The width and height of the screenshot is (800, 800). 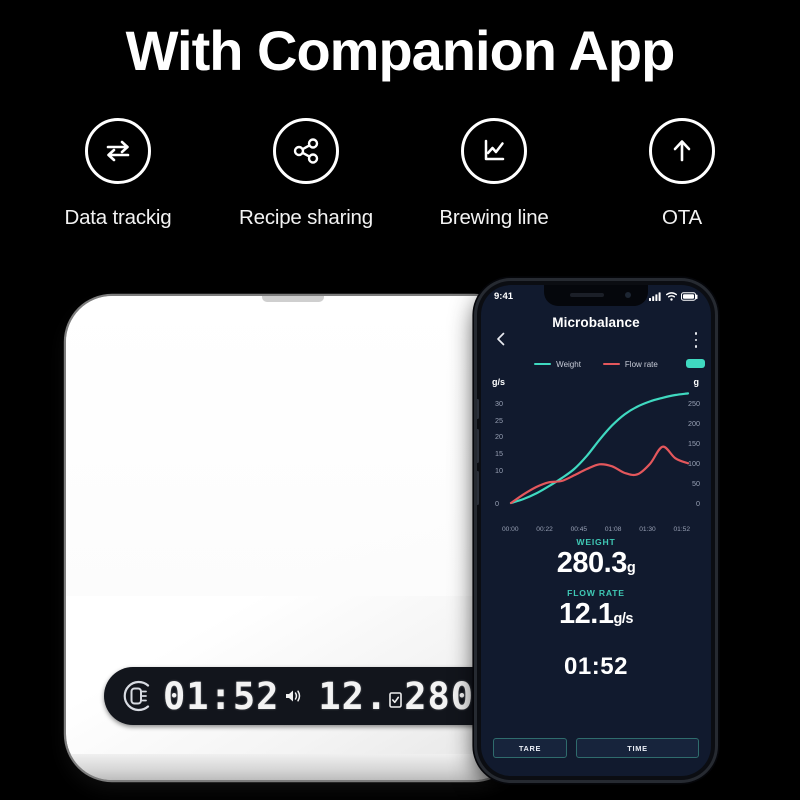 What do you see at coordinates (579, 529) in the screenshot?
I see `x-tick: 00:45` at bounding box center [579, 529].